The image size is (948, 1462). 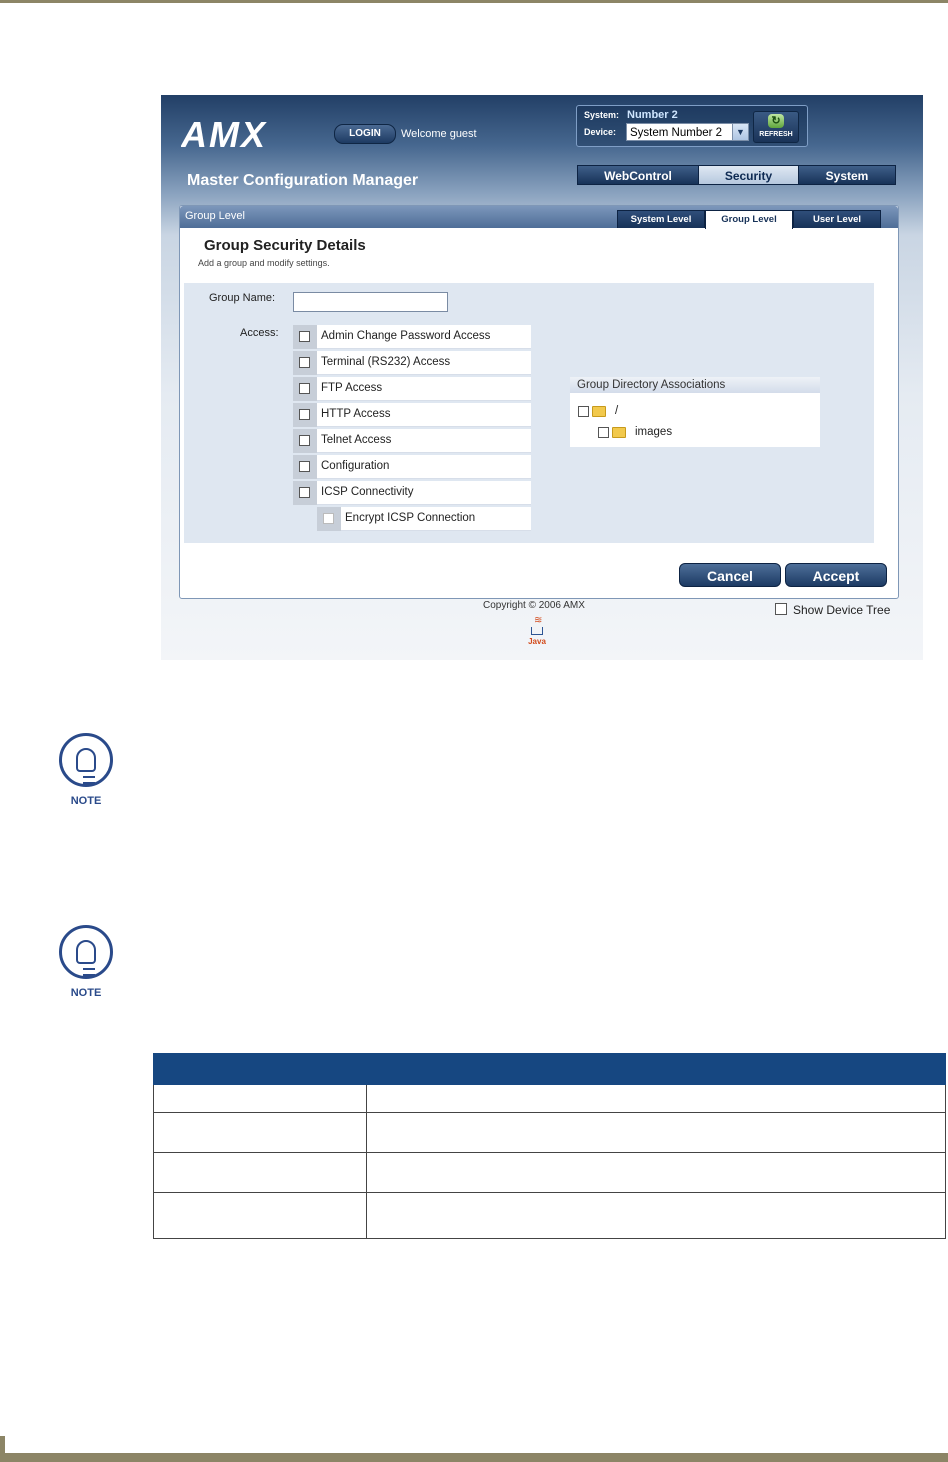 I want to click on device-select-value: System Number 2, so click(x=676, y=133).